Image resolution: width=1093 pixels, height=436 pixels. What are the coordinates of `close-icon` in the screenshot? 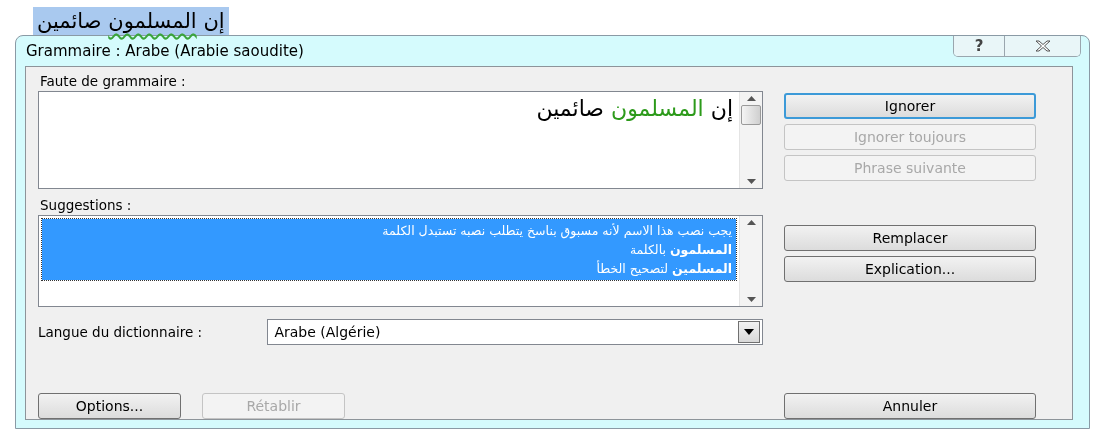 It's located at (1042, 46).